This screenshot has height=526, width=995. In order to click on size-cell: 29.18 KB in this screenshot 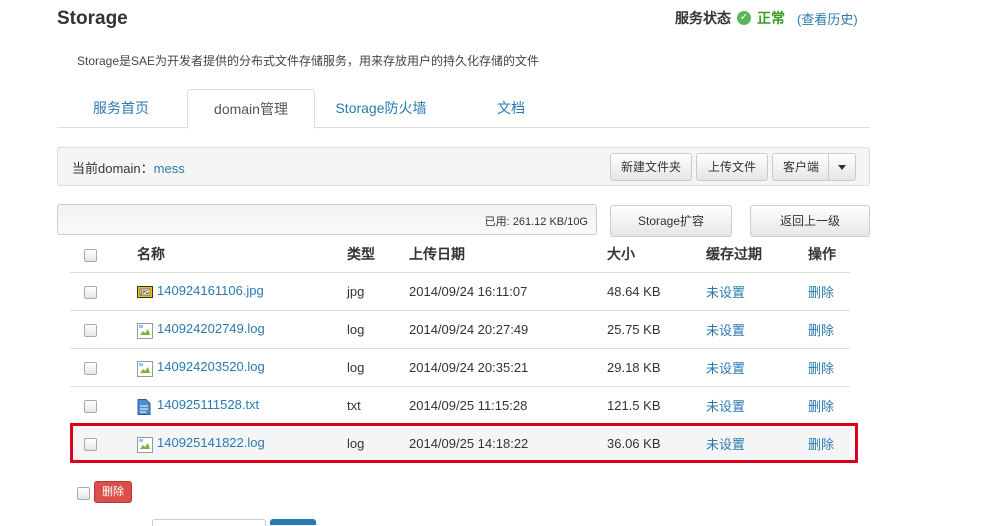, I will do `click(656, 367)`.